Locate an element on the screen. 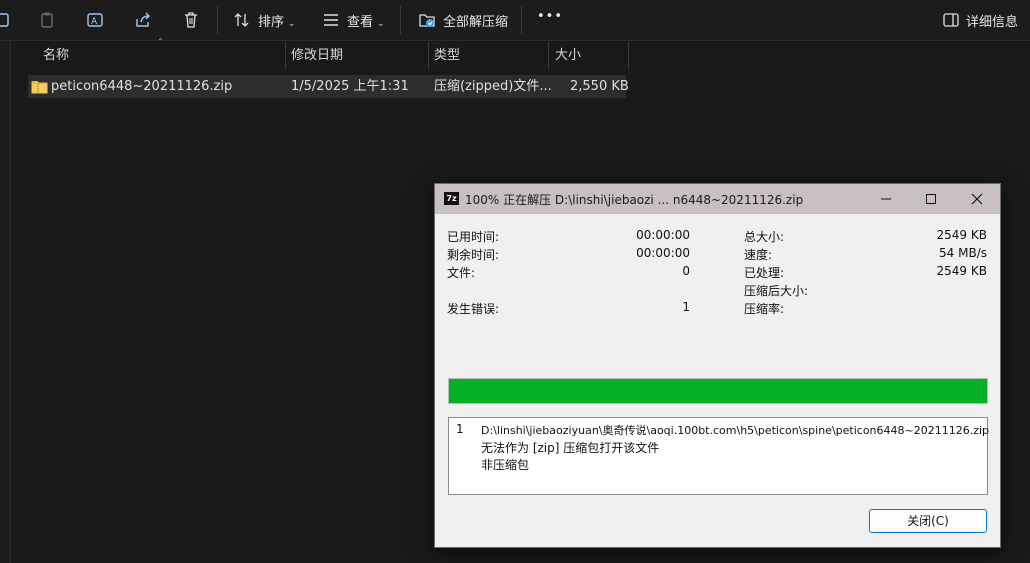 The height and width of the screenshot is (563, 1030). details-pane-icon is located at coordinates (951, 20).